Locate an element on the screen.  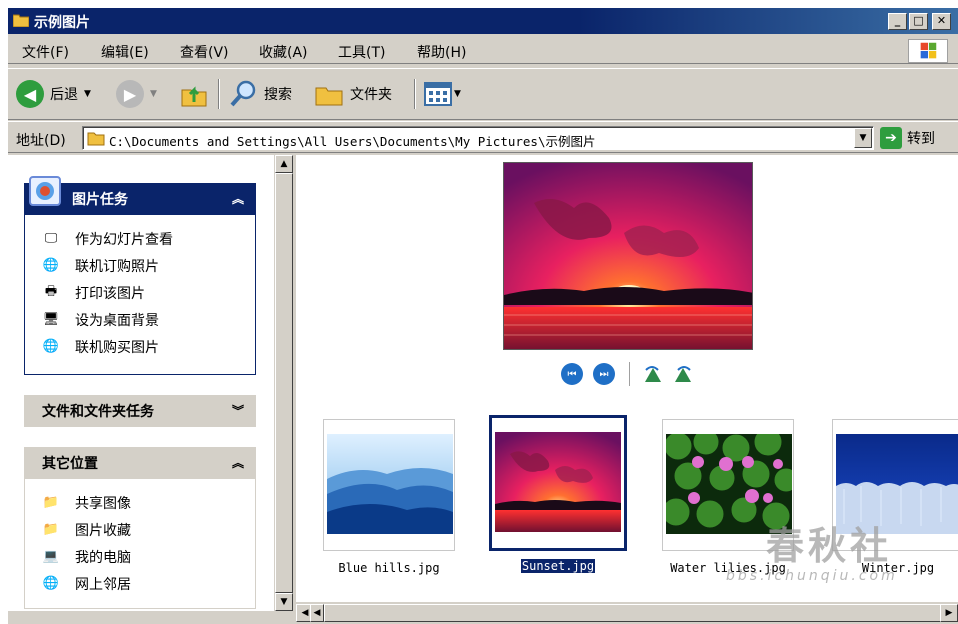
scroll-up-icon: ▲ is located at coordinates (284, 164).